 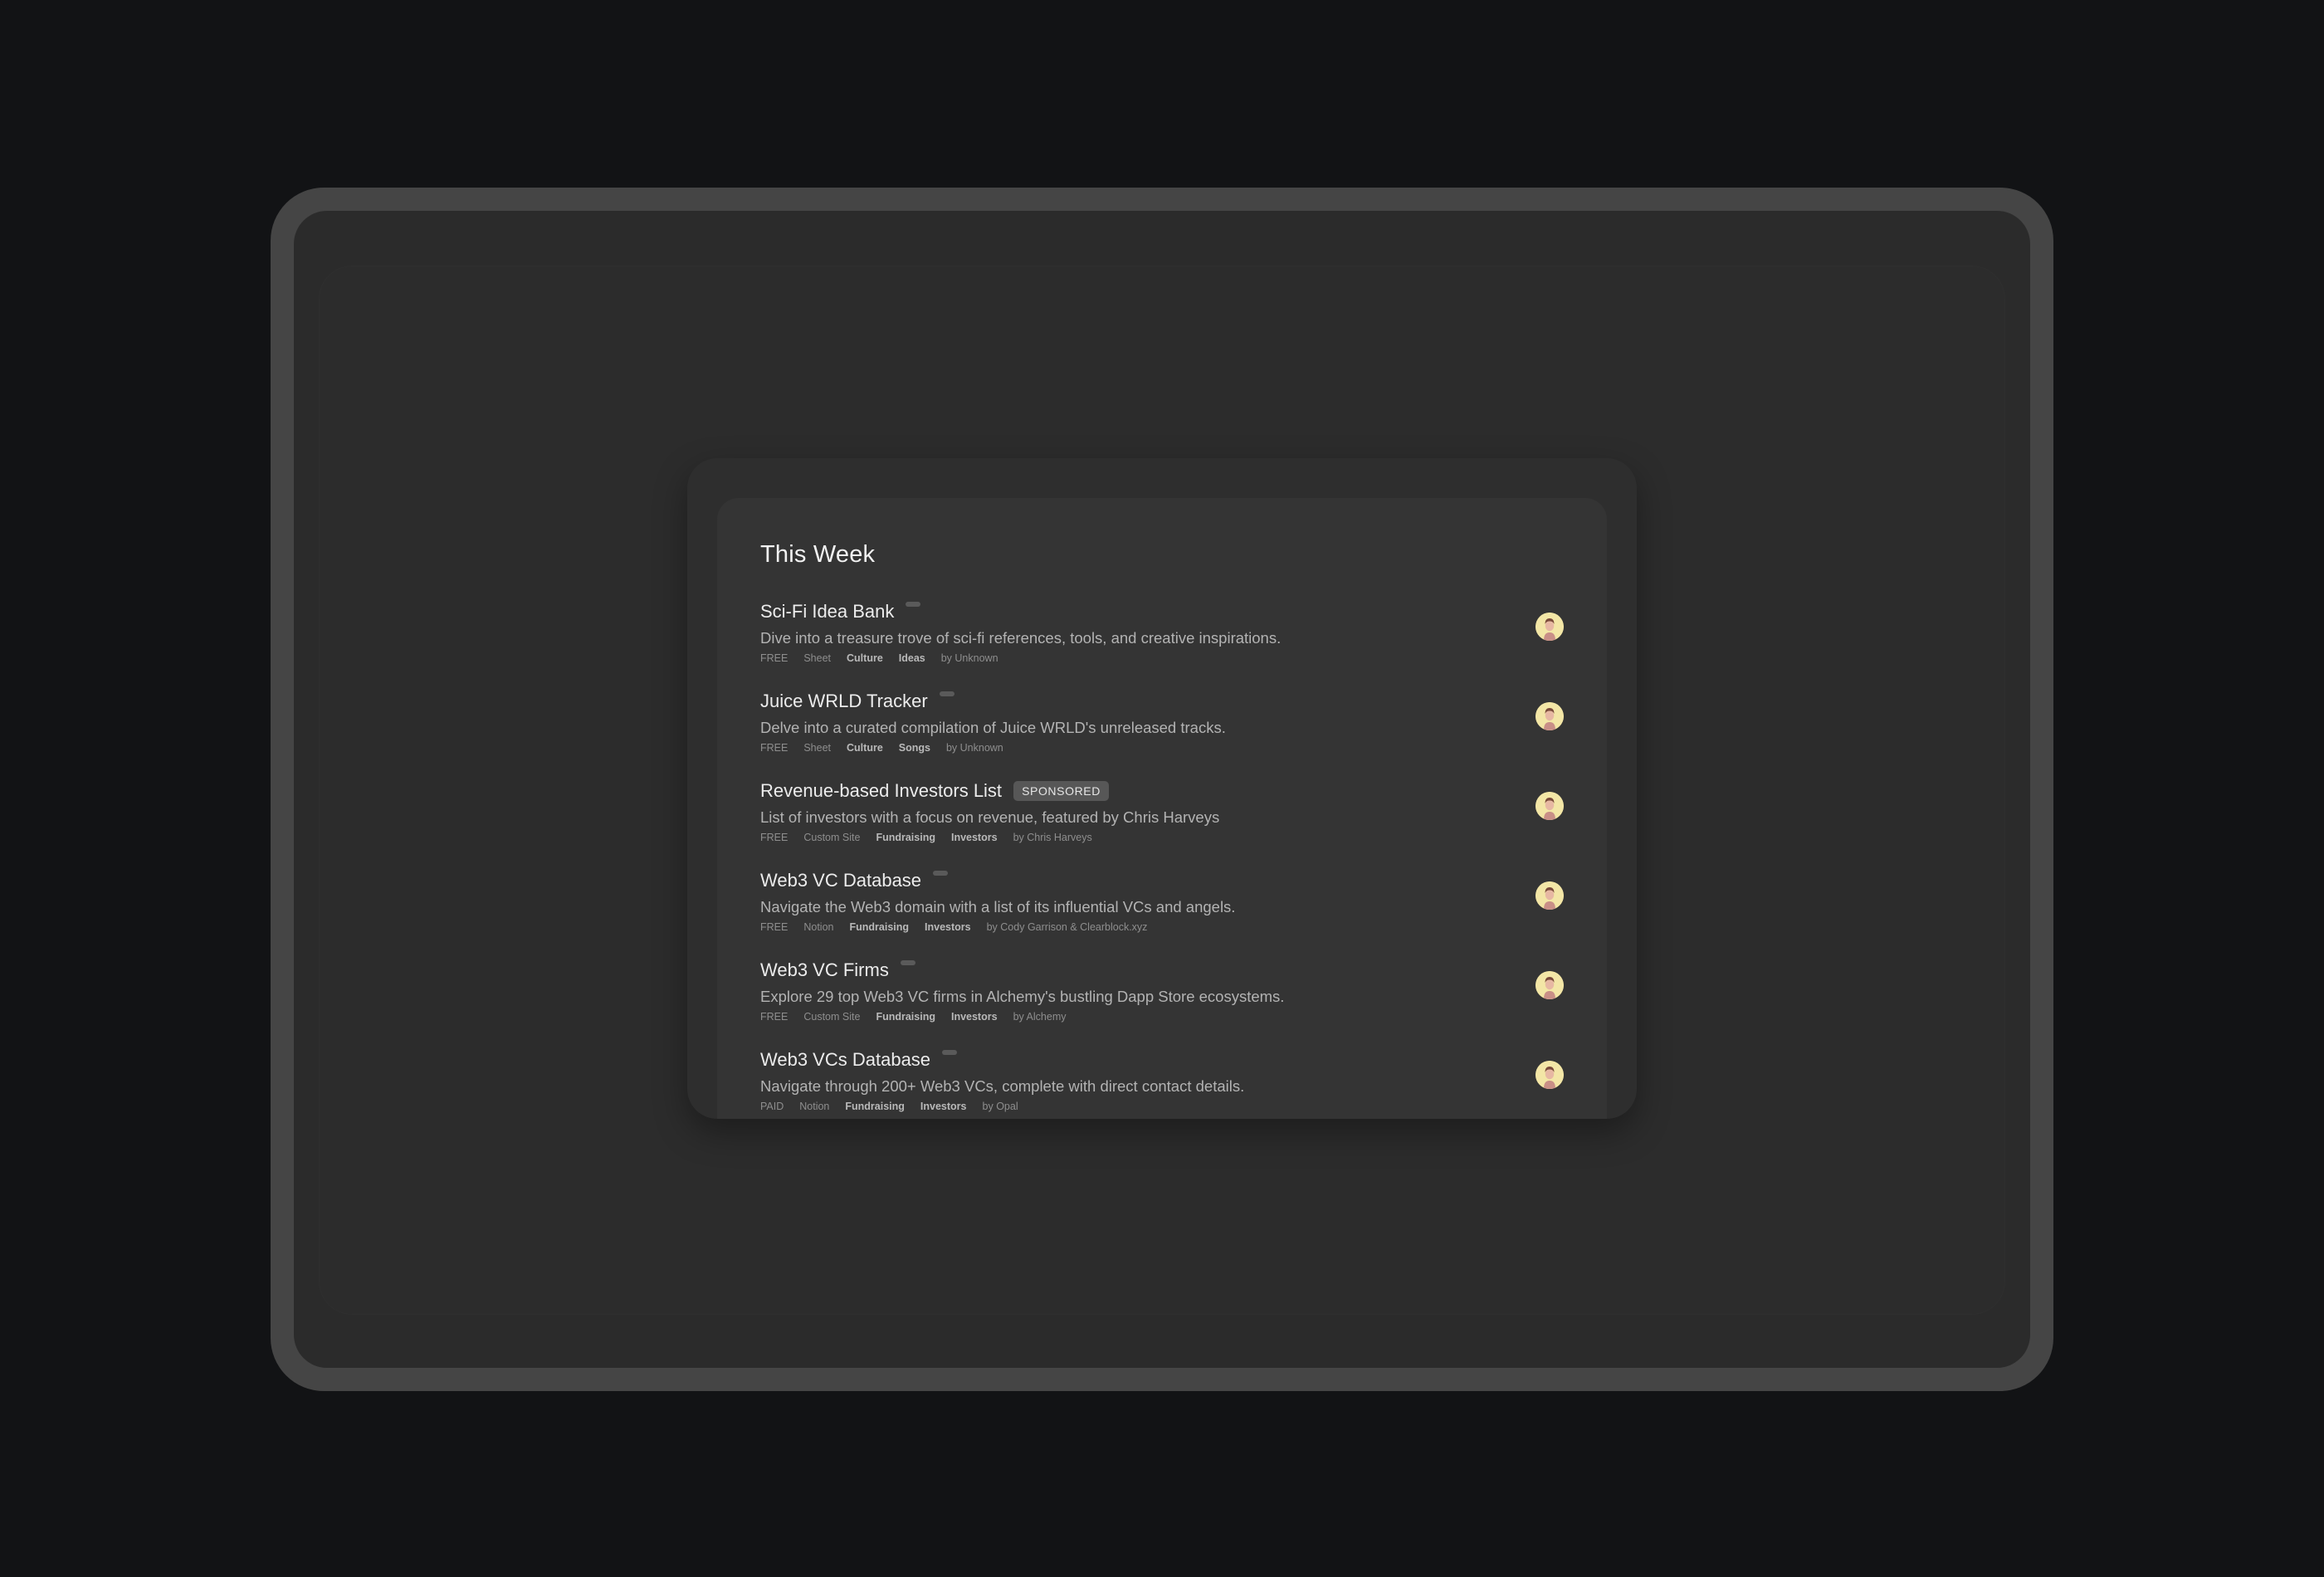 I want to click on item-author: by Chris Harveys, so click(x=1052, y=838).